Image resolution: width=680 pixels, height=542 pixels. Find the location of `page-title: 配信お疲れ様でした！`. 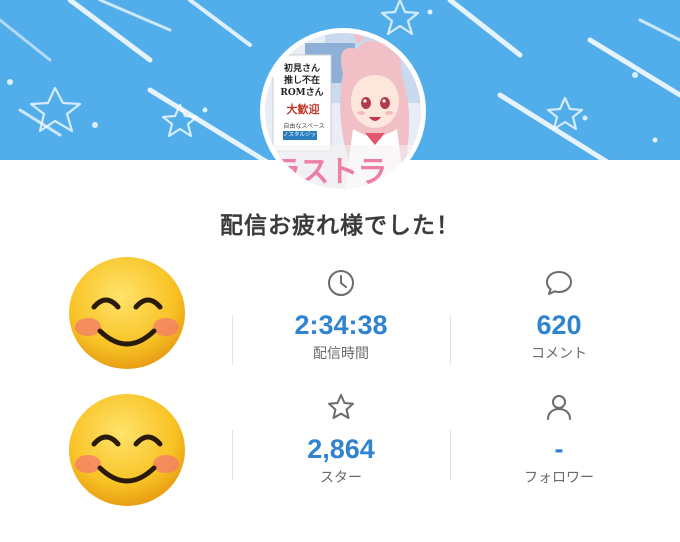

page-title: 配信お疲れ様でした！ is located at coordinates (340, 226).